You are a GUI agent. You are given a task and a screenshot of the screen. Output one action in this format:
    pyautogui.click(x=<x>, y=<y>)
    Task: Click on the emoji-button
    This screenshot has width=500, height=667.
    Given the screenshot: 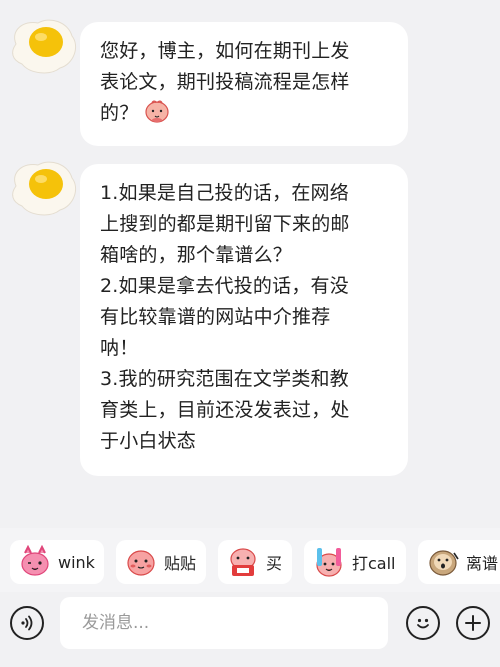 What is the action you would take?
    pyautogui.click(x=423, y=623)
    